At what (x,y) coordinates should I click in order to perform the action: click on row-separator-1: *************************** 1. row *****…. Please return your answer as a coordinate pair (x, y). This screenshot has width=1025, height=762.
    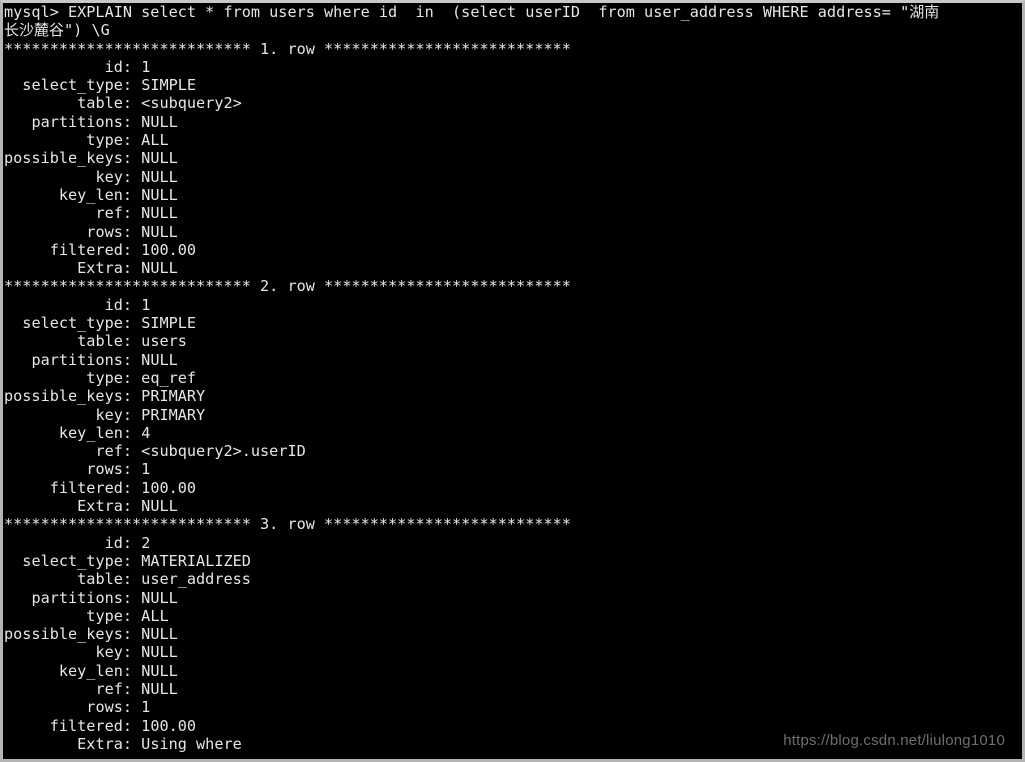
    Looking at the image, I should click on (287, 48).